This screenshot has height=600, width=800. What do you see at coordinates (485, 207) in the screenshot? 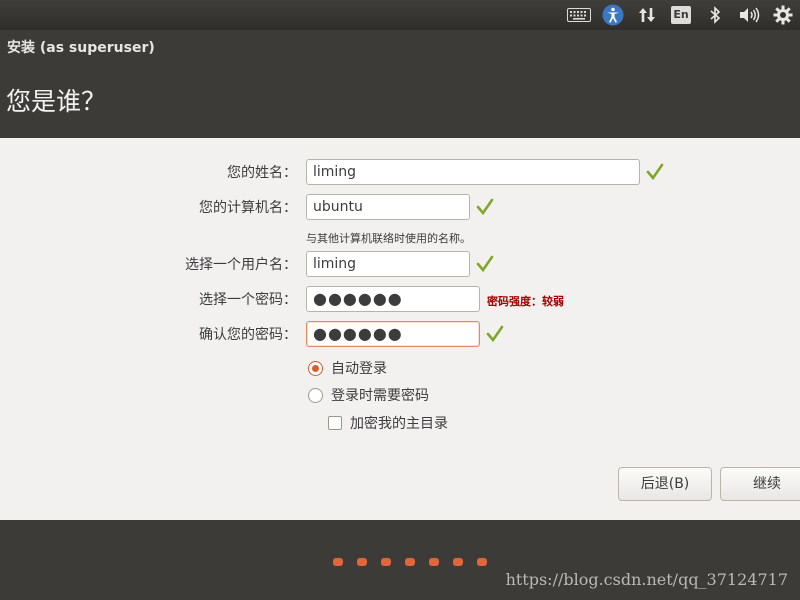
I see `computer-valid-check-icon` at bounding box center [485, 207].